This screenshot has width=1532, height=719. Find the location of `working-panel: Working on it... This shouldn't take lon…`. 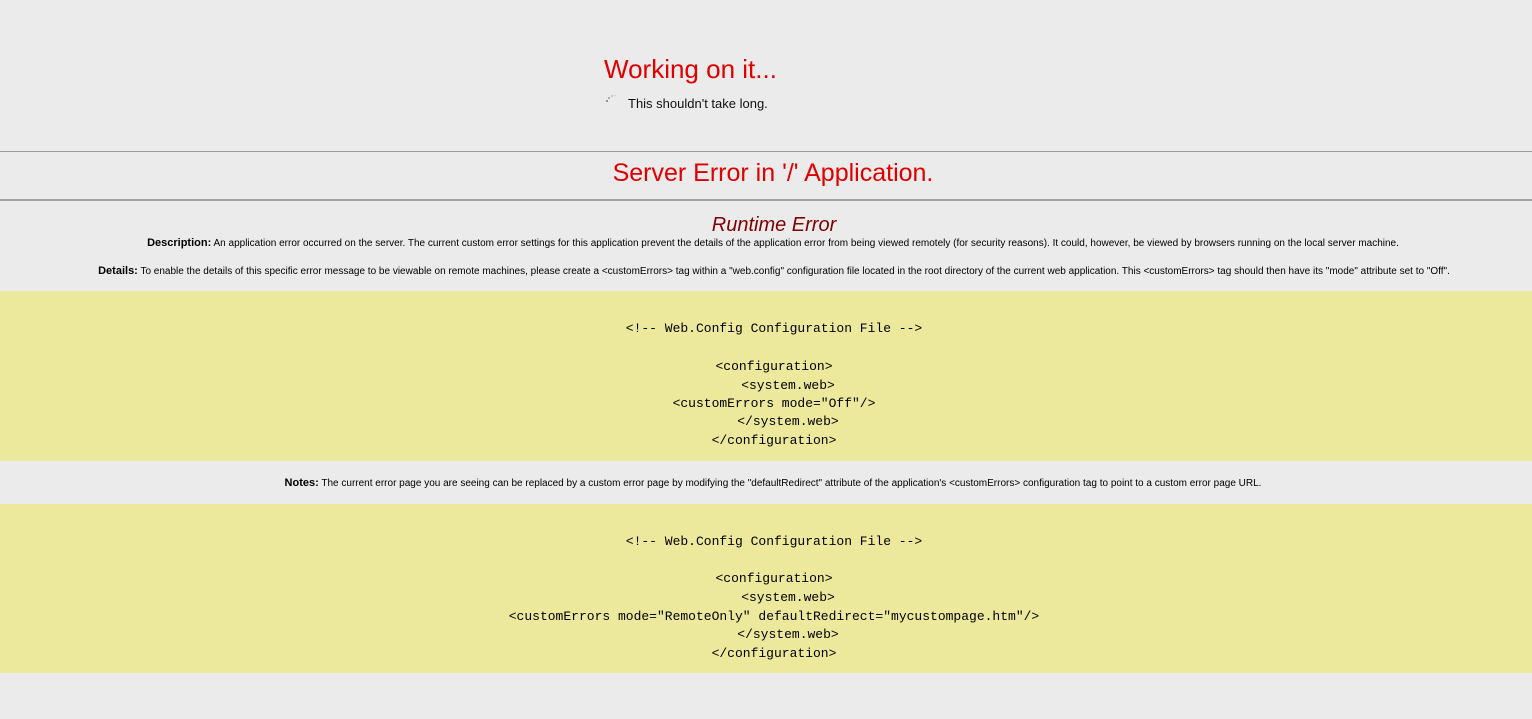

working-panel: Working on it... This shouldn't take lon… is located at coordinates (690, 82).